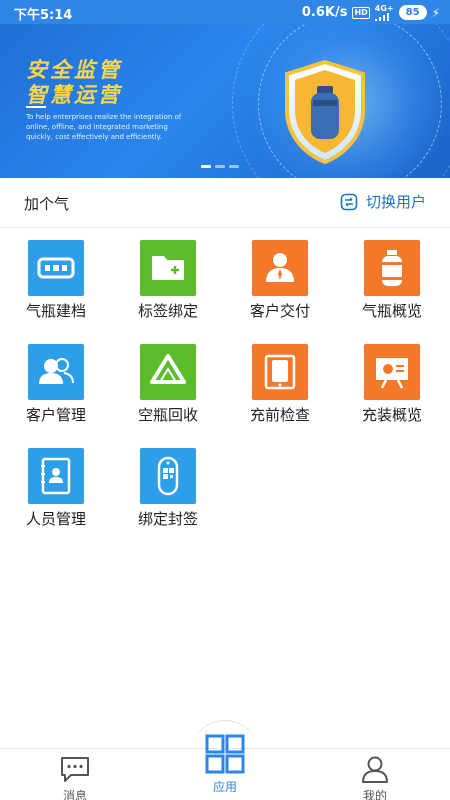 The width and height of the screenshot is (450, 800). Describe the element at coordinates (168, 372) in the screenshot. I see `recycle-icon` at that location.